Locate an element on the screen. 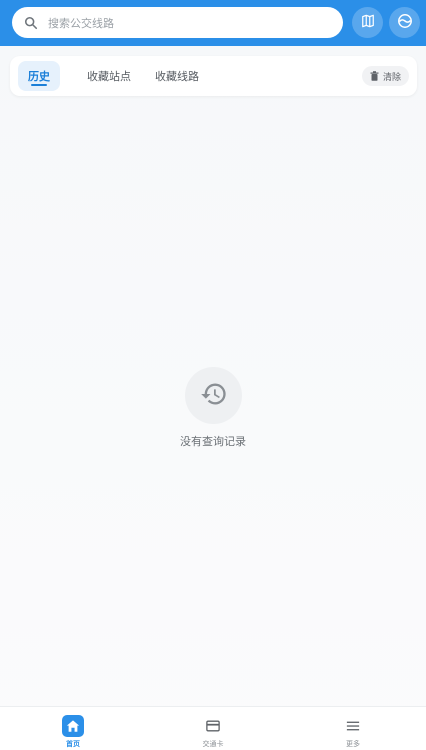 The width and height of the screenshot is (426, 750). tab-saved-stations: 收藏站点 is located at coordinates (109, 76).